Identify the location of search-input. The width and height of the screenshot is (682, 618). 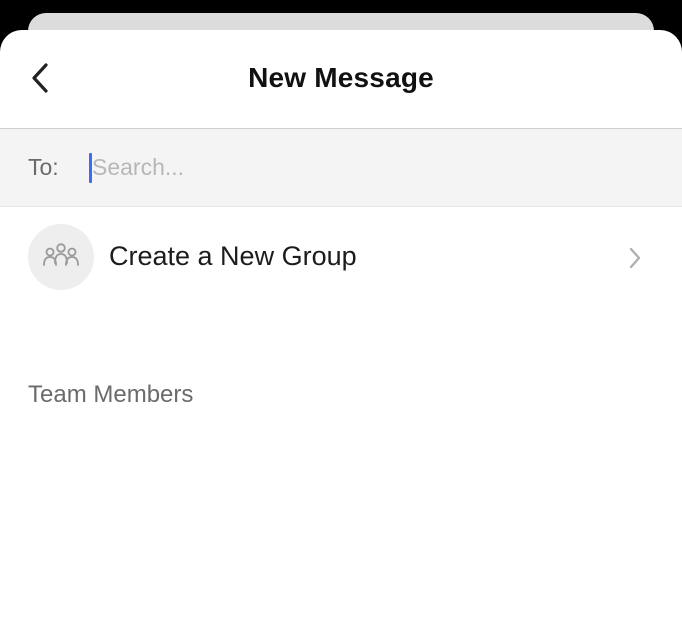
(360, 167).